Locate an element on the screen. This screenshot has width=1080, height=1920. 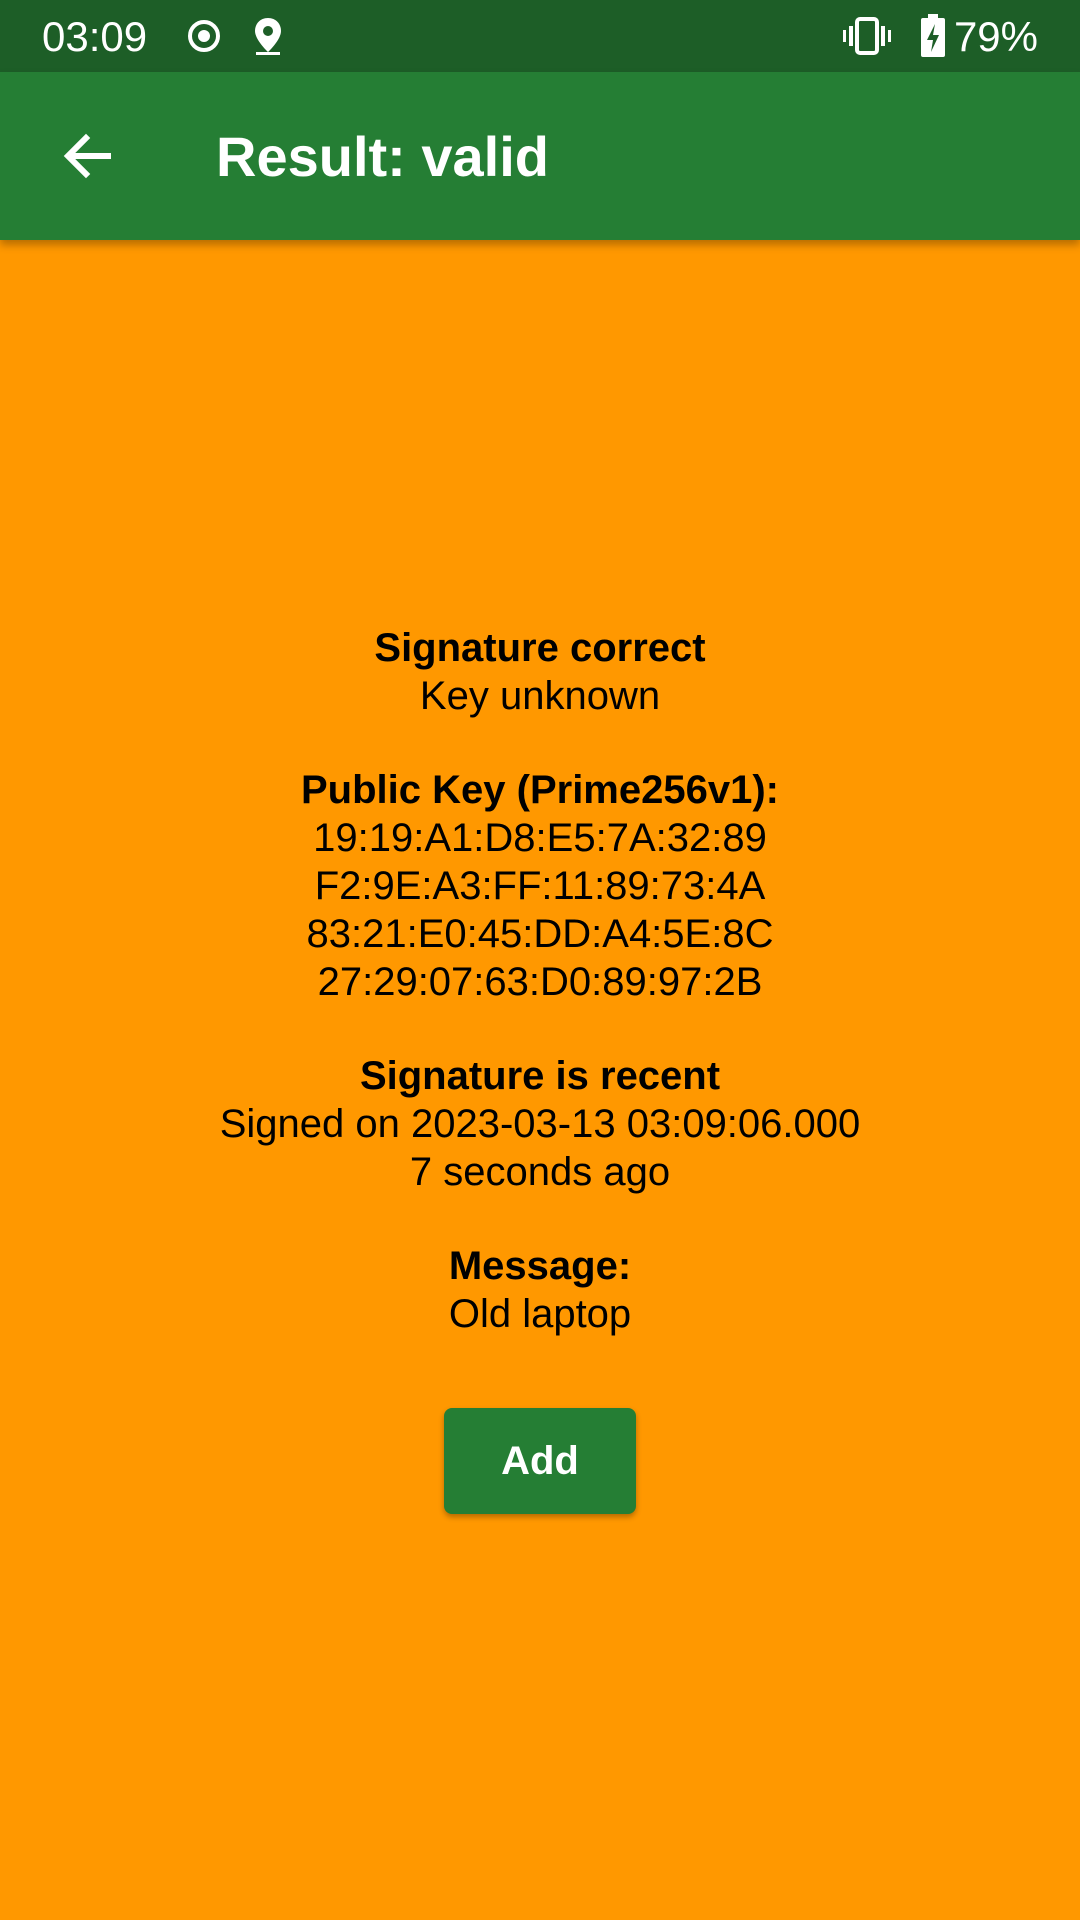
record-icon is located at coordinates (204, 36).